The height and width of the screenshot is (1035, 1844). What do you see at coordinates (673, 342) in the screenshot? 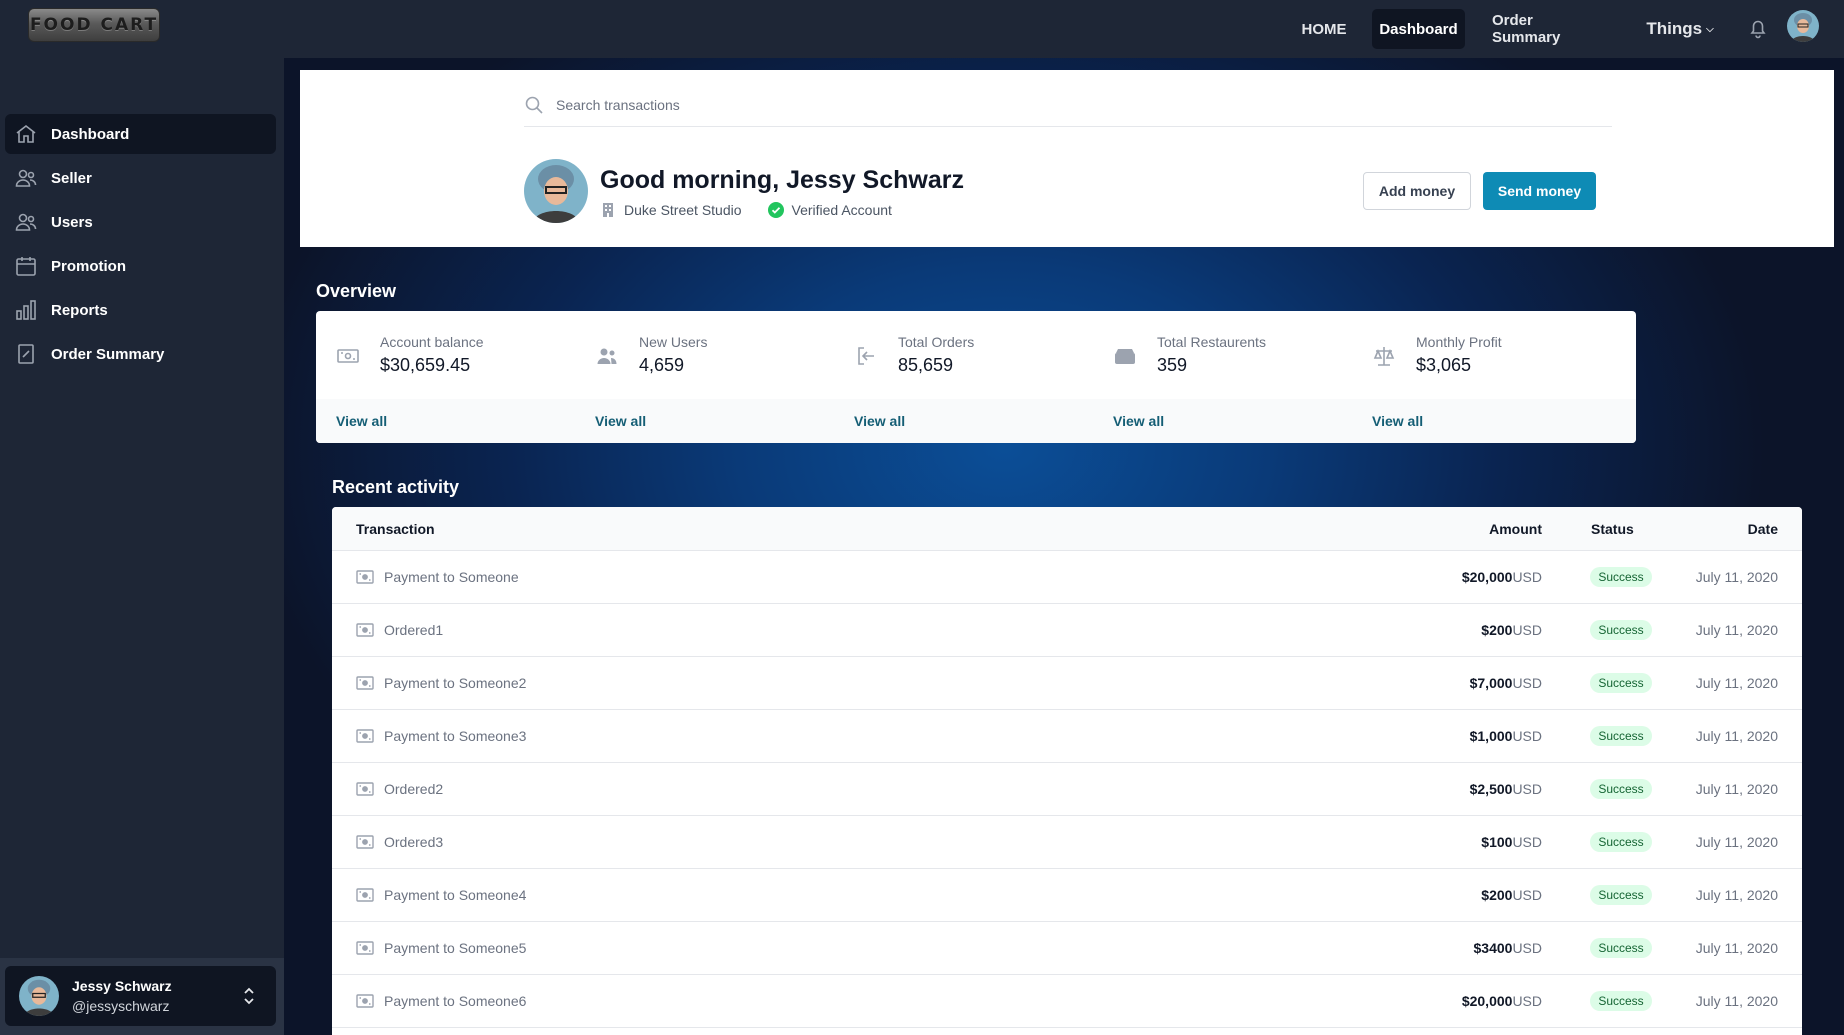
I see `card-label: New Users` at bounding box center [673, 342].